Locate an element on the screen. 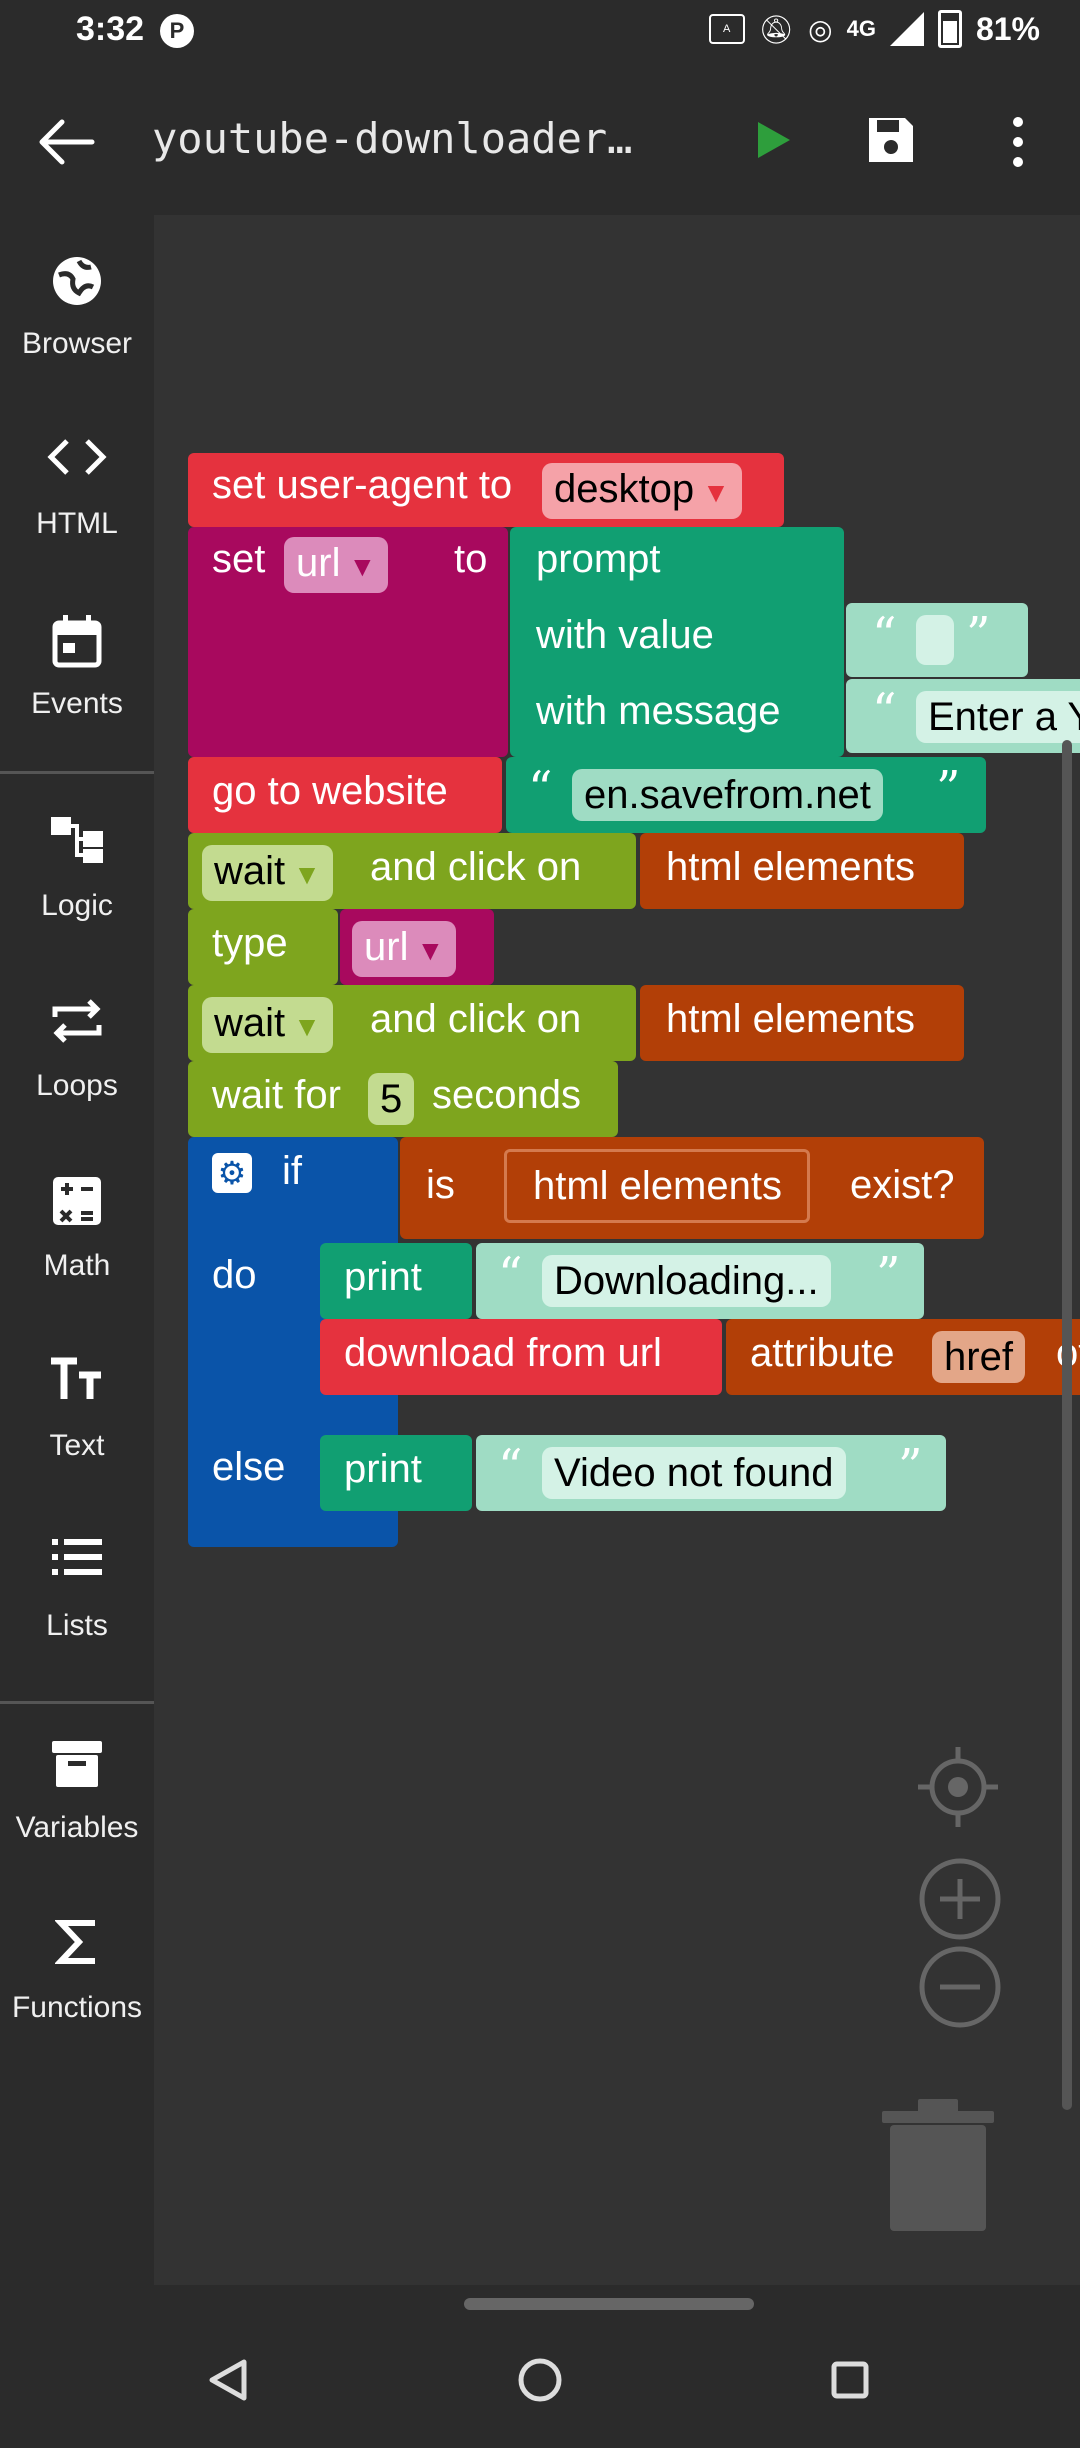 The width and height of the screenshot is (1080, 2448). sidebar-item-browser: Browser is located at coordinates (77, 300).